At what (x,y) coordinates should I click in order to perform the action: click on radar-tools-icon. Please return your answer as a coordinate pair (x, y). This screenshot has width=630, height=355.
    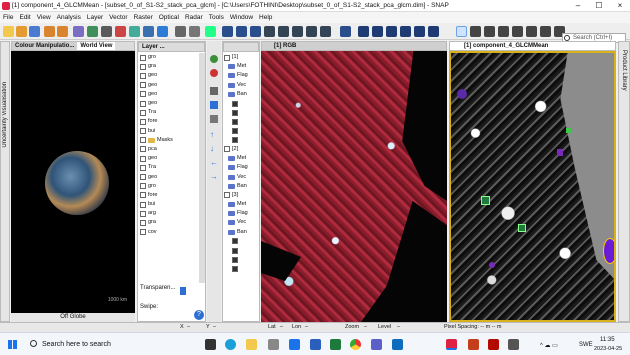
    Looking at the image, I should click on (269, 31).